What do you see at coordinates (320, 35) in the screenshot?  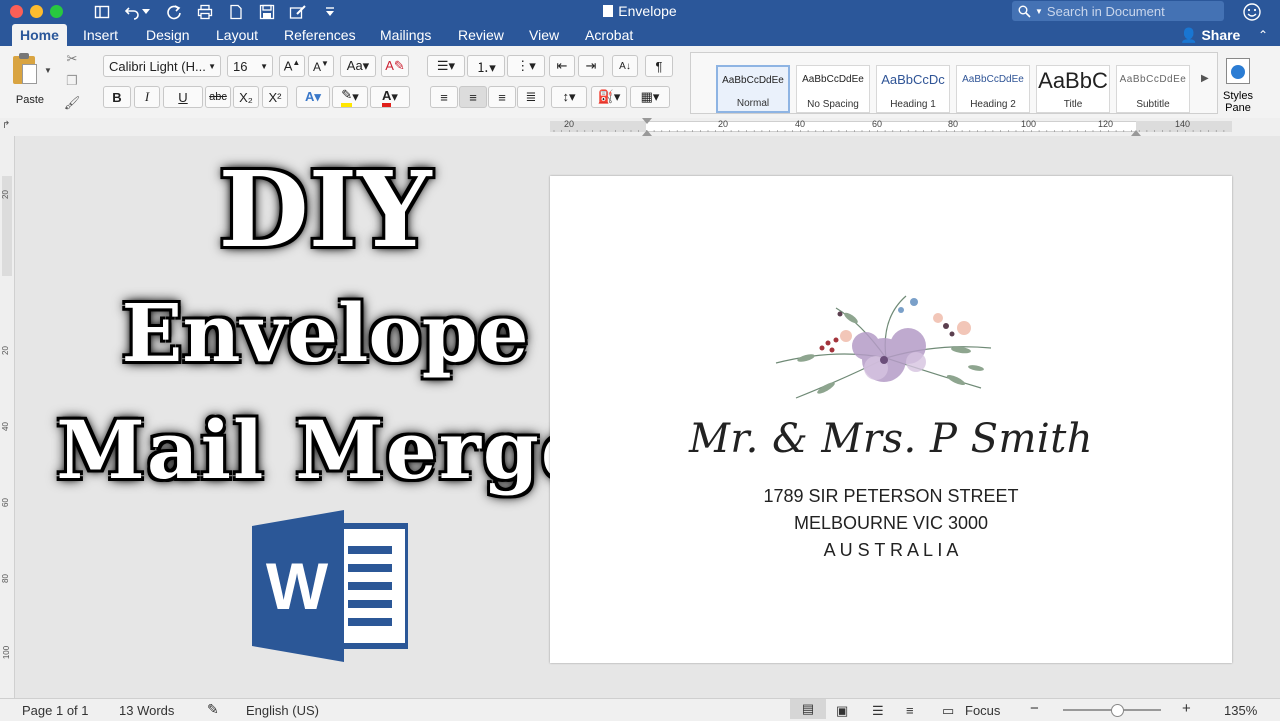 I see `tab-references: References` at bounding box center [320, 35].